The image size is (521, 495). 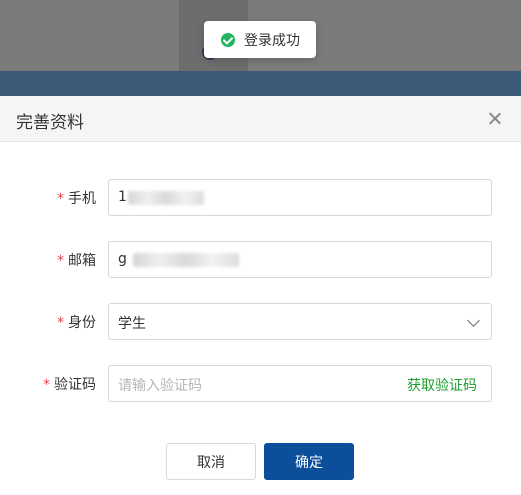 I want to click on redacted-phone-mask, so click(x=166, y=198).